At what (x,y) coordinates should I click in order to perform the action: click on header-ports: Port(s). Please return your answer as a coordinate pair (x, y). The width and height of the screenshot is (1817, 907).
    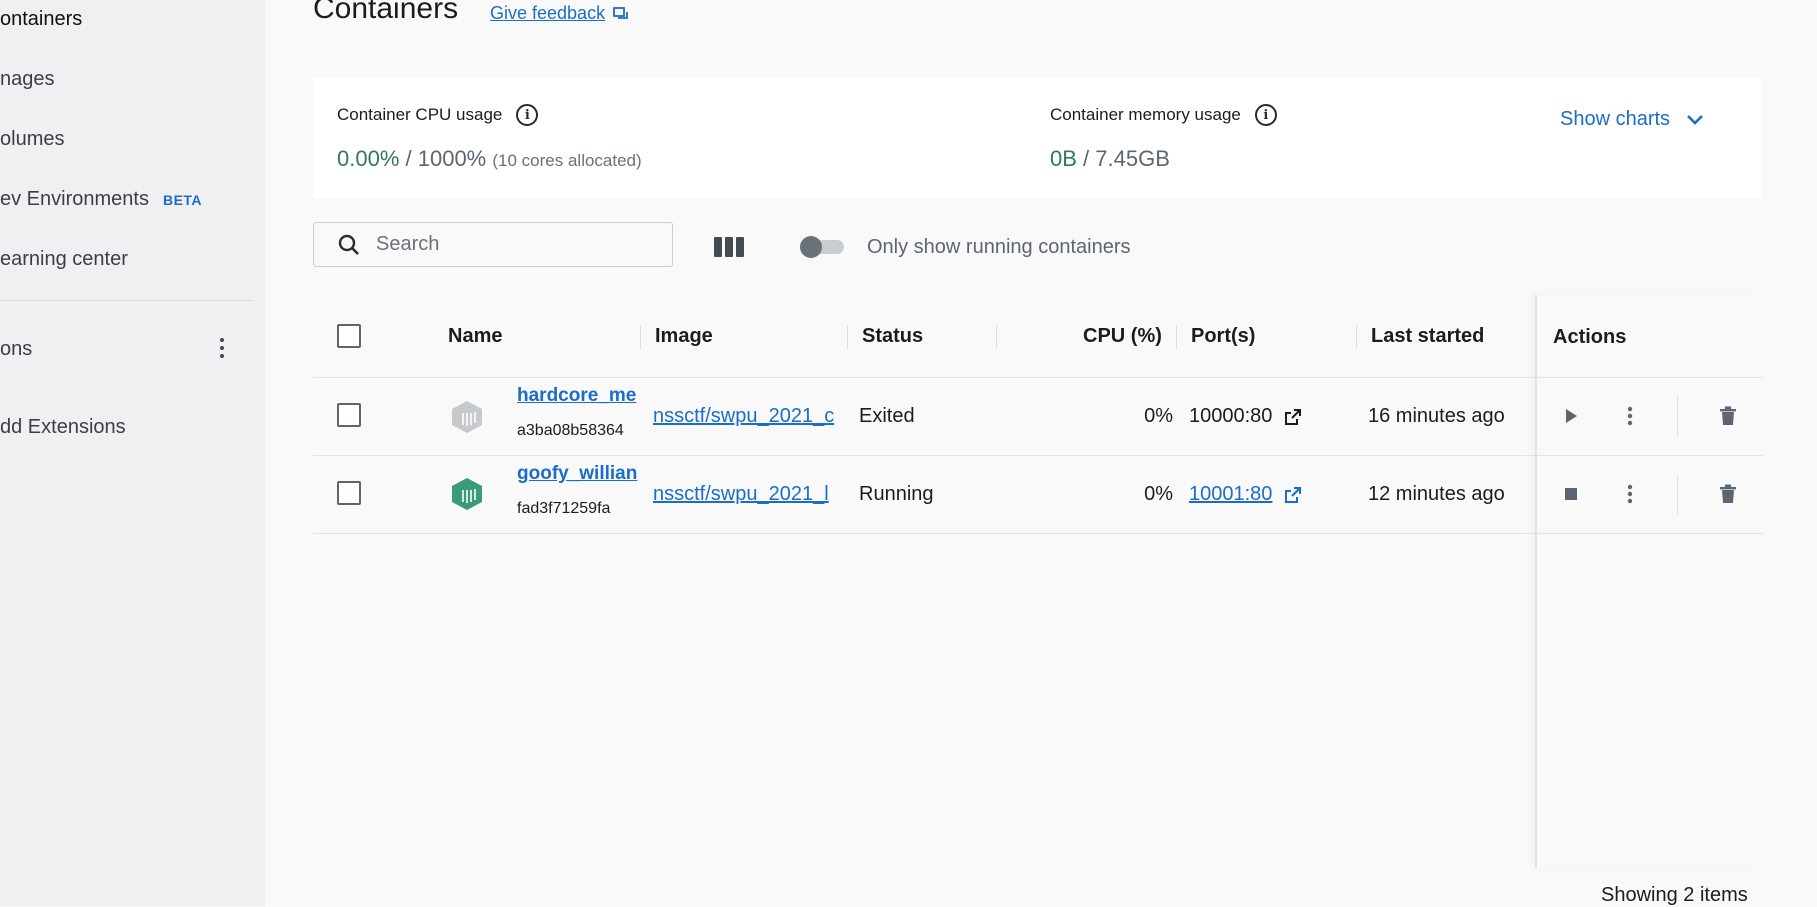
    Looking at the image, I should click on (1223, 336).